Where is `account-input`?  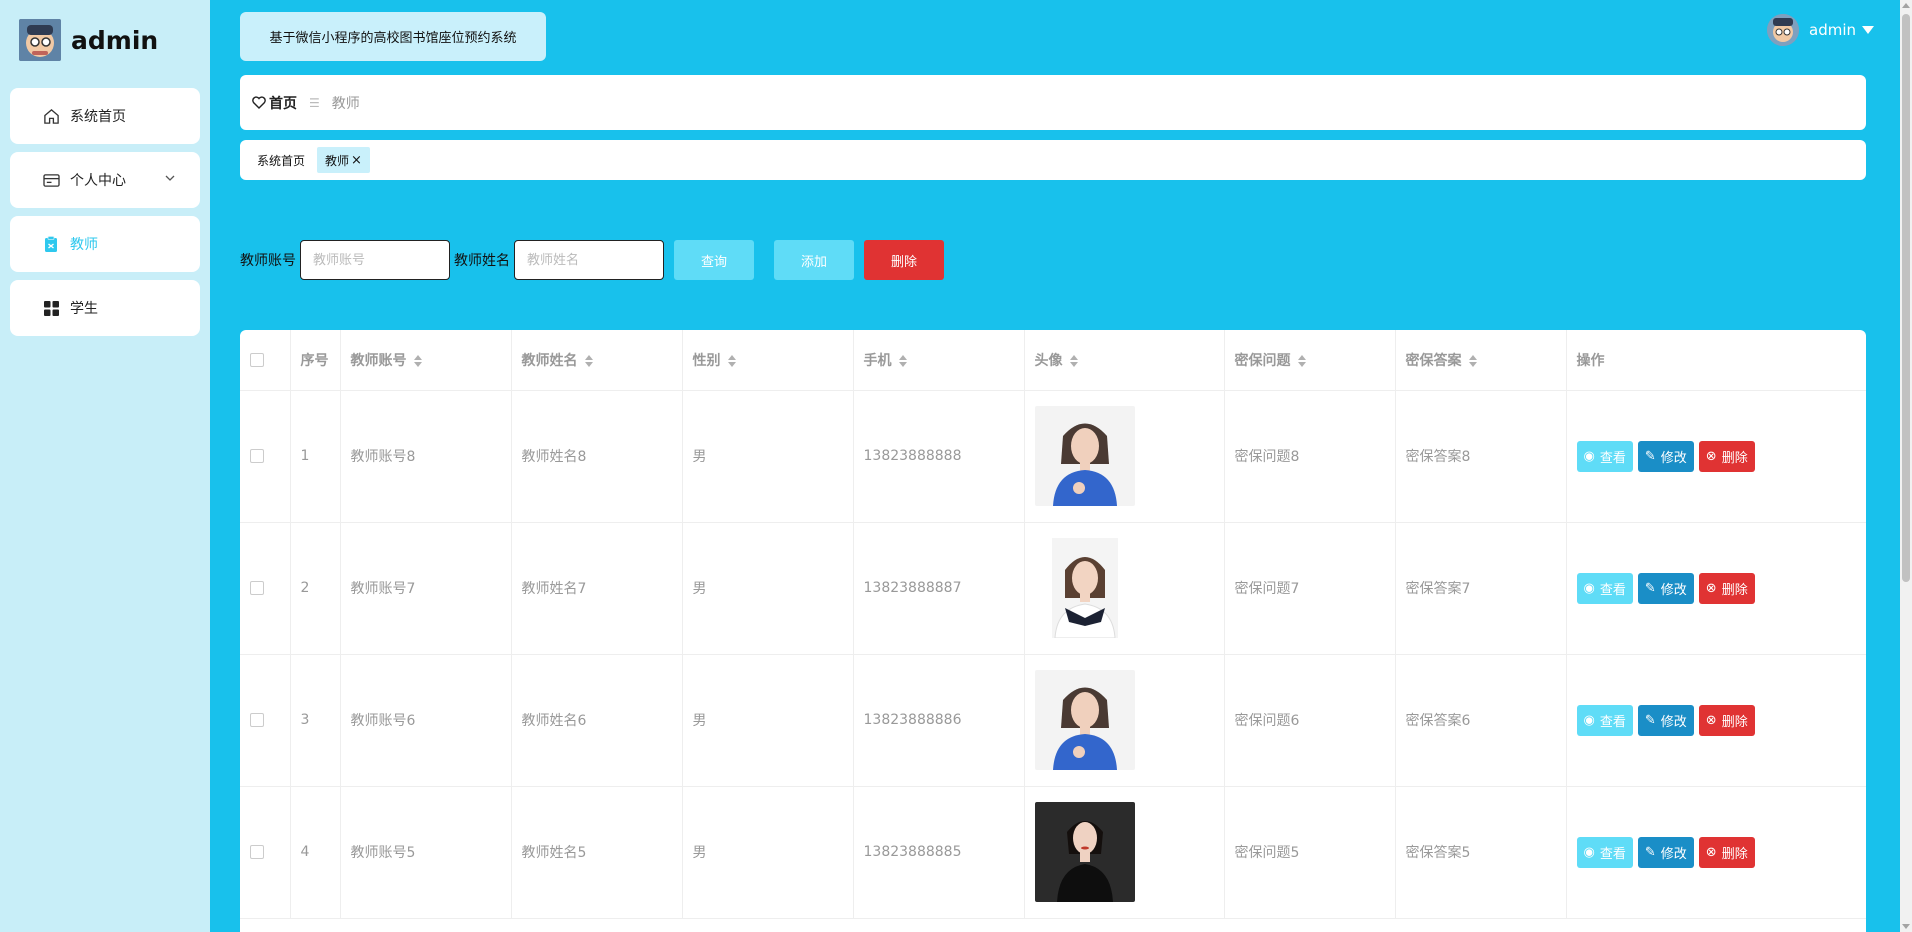 account-input is located at coordinates (375, 260).